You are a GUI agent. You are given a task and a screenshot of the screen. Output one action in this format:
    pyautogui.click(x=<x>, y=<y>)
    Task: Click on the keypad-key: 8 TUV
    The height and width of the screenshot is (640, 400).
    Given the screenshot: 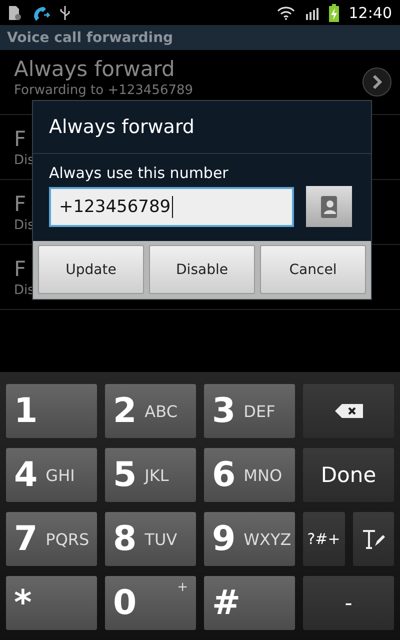 What is the action you would take?
    pyautogui.click(x=150, y=539)
    